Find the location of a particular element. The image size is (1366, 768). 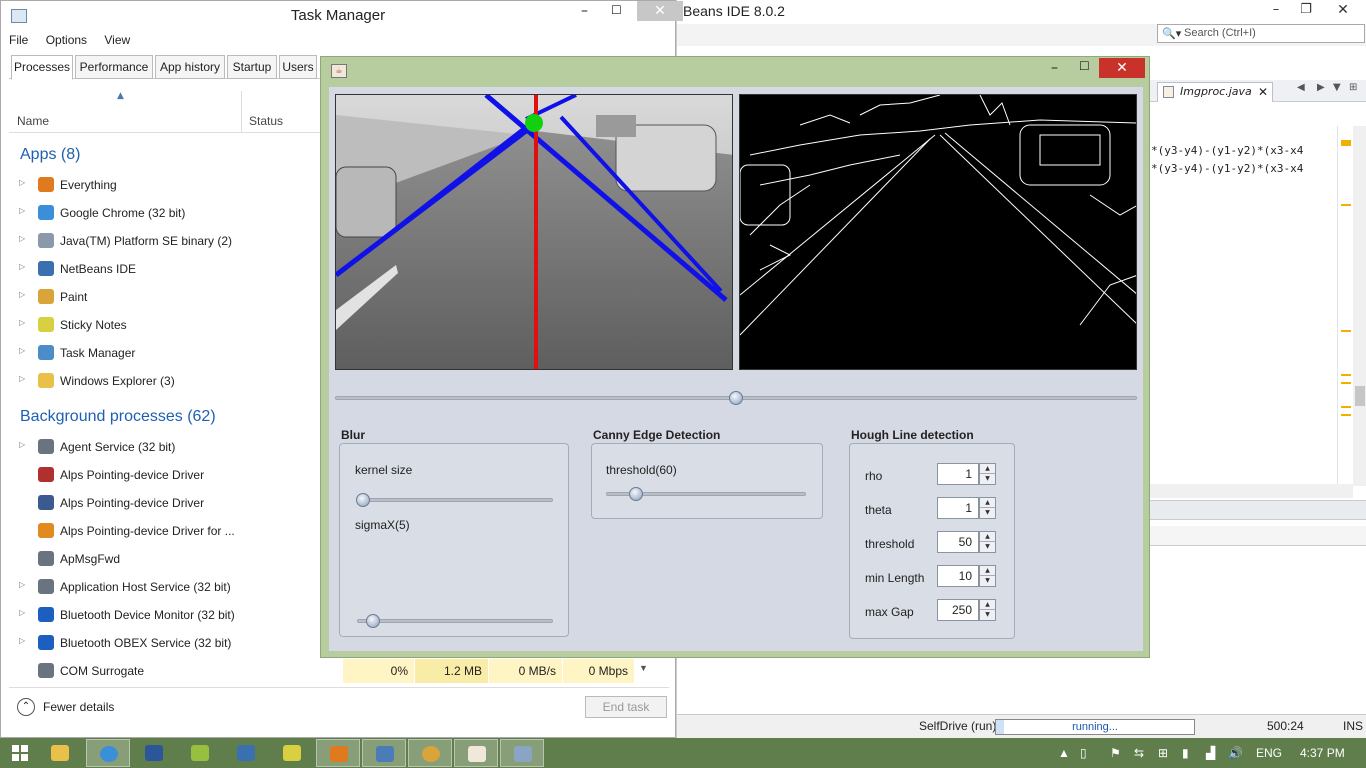

app-row: ▷ Everything is located at coordinates (169, 185).